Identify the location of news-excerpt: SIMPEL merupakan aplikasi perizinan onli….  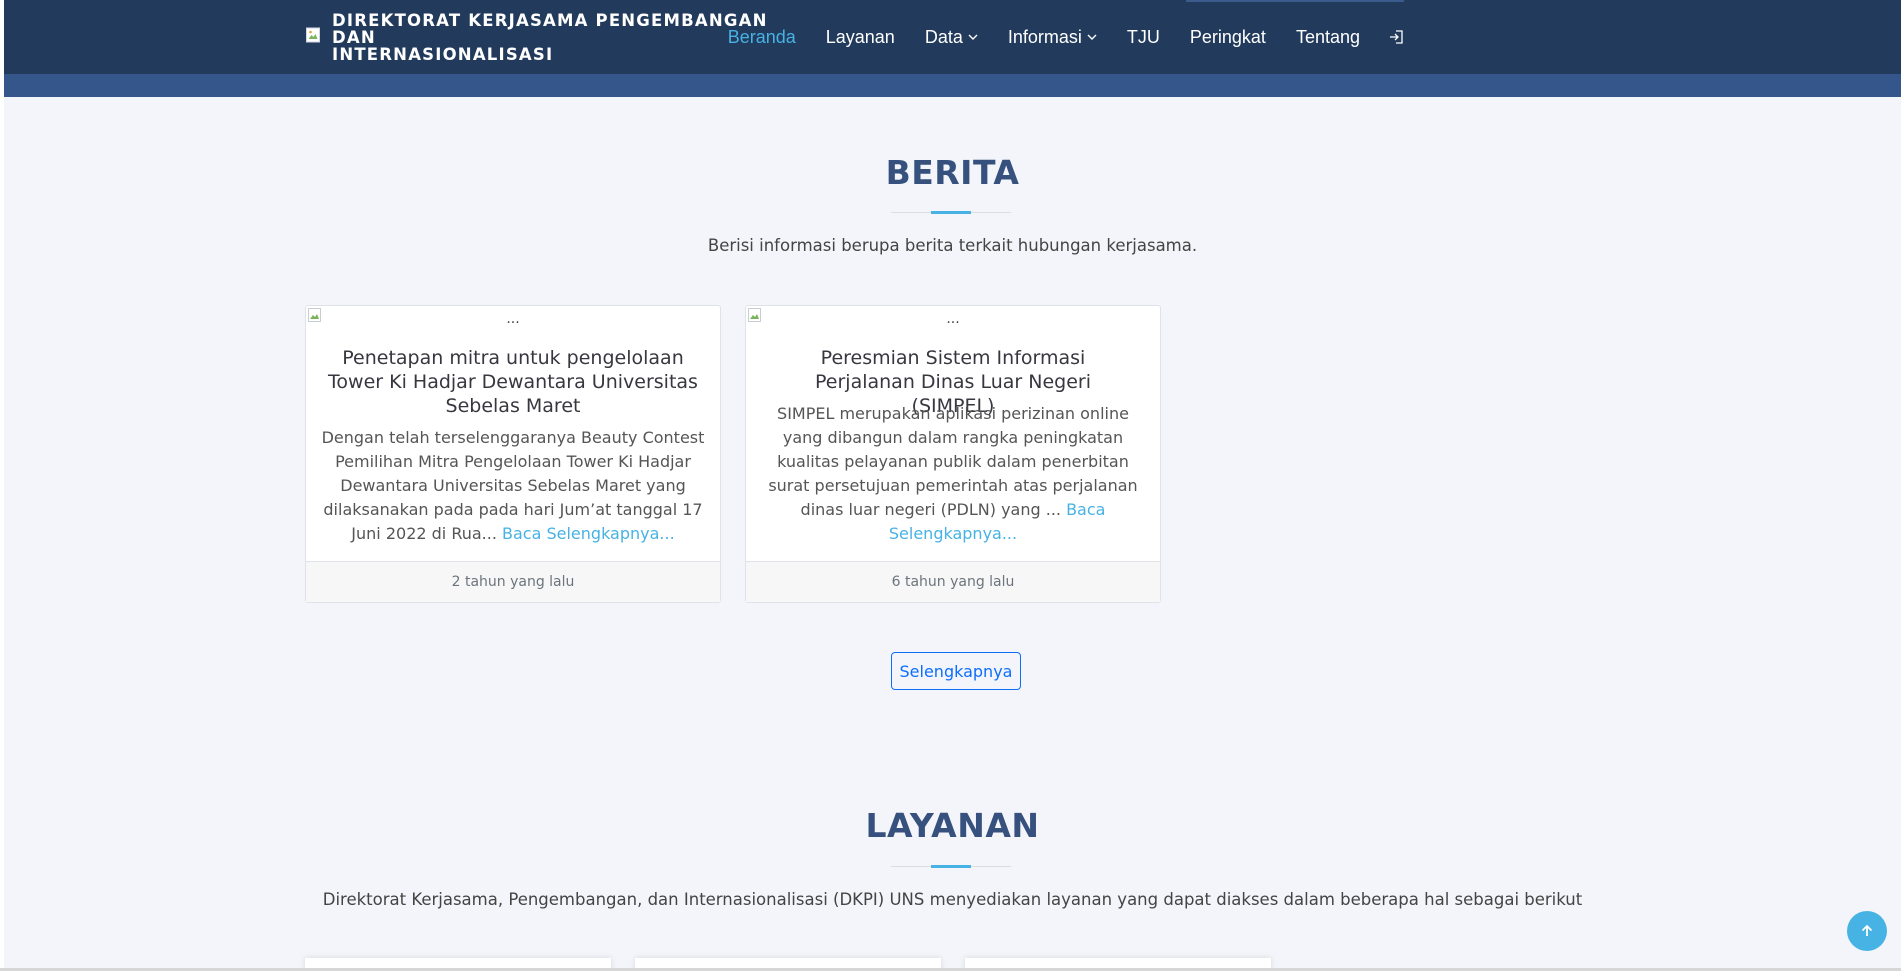
(953, 474).